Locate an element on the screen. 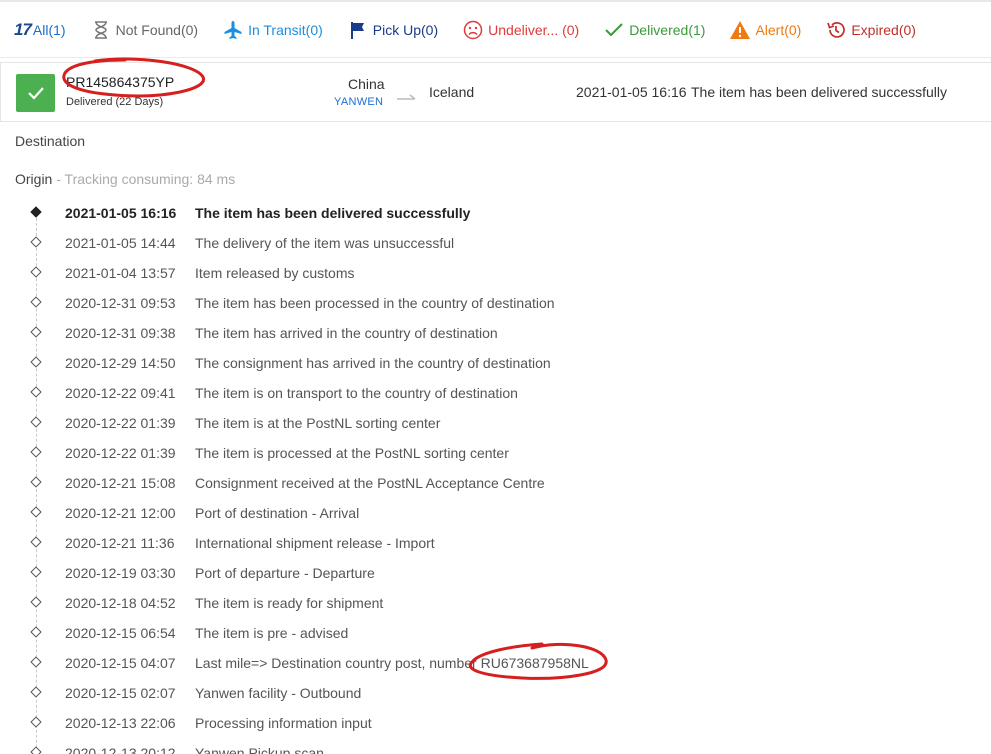 The width and height of the screenshot is (991, 754). event-time: 2020-12-22 01:39 is located at coordinates (120, 453).